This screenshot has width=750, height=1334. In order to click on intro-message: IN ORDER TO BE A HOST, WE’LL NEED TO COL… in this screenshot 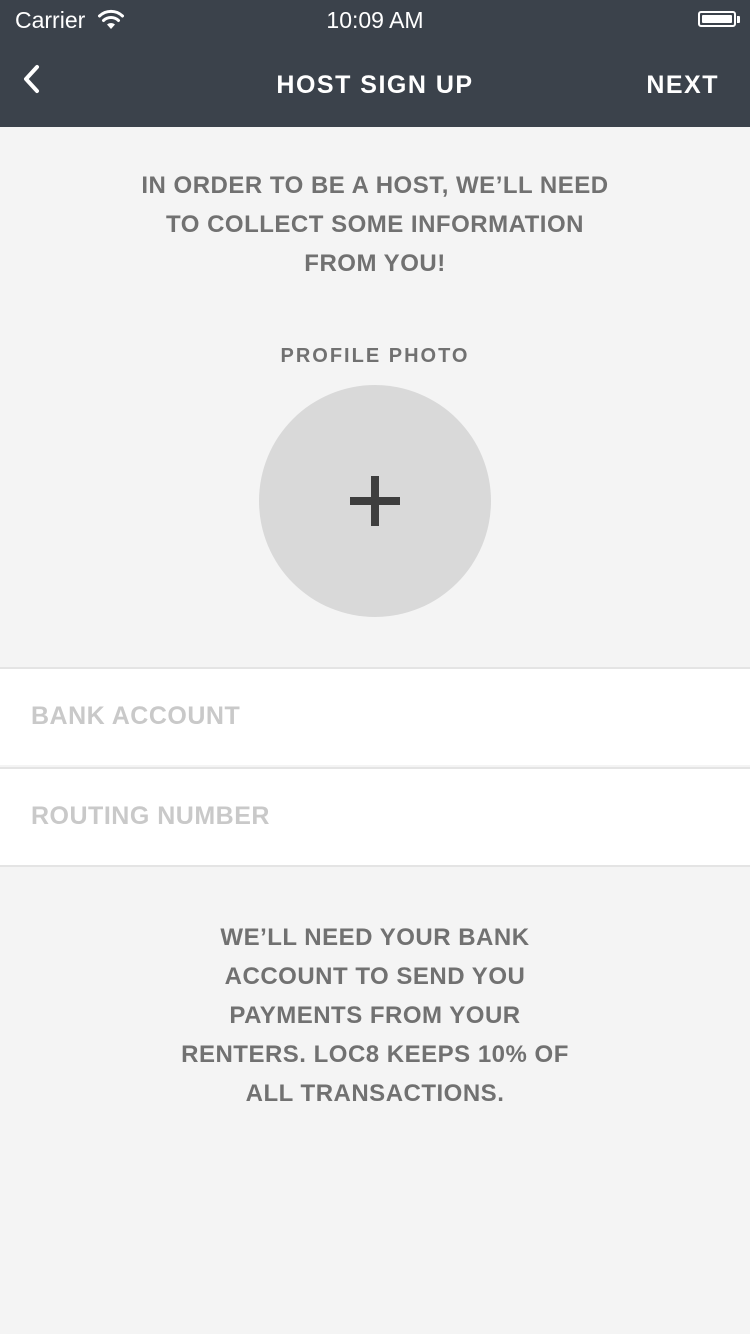, I will do `click(375, 224)`.